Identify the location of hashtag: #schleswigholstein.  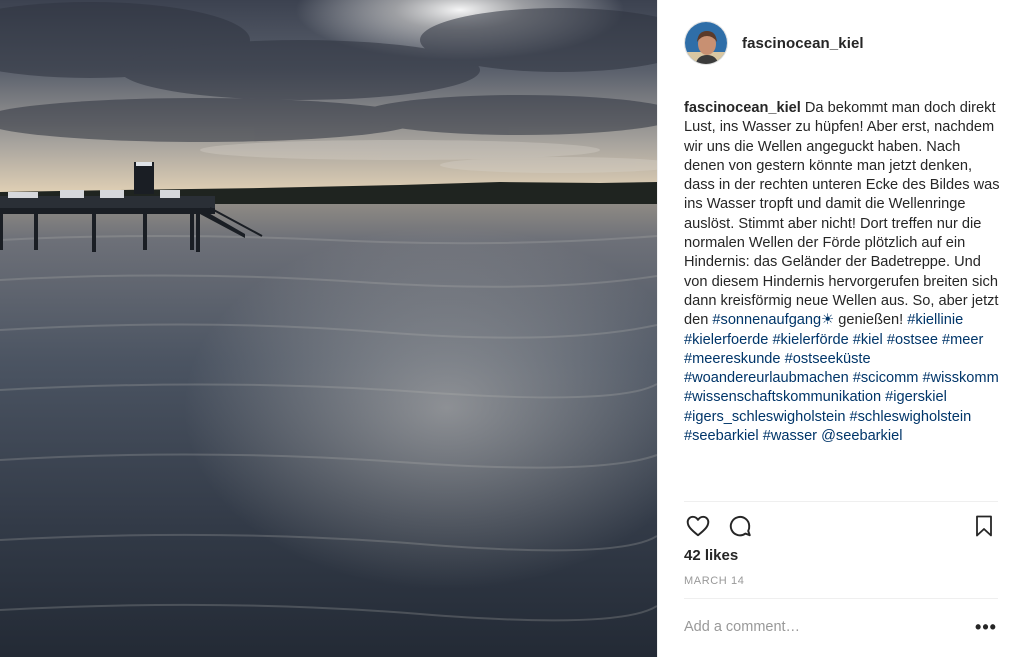
(911, 417).